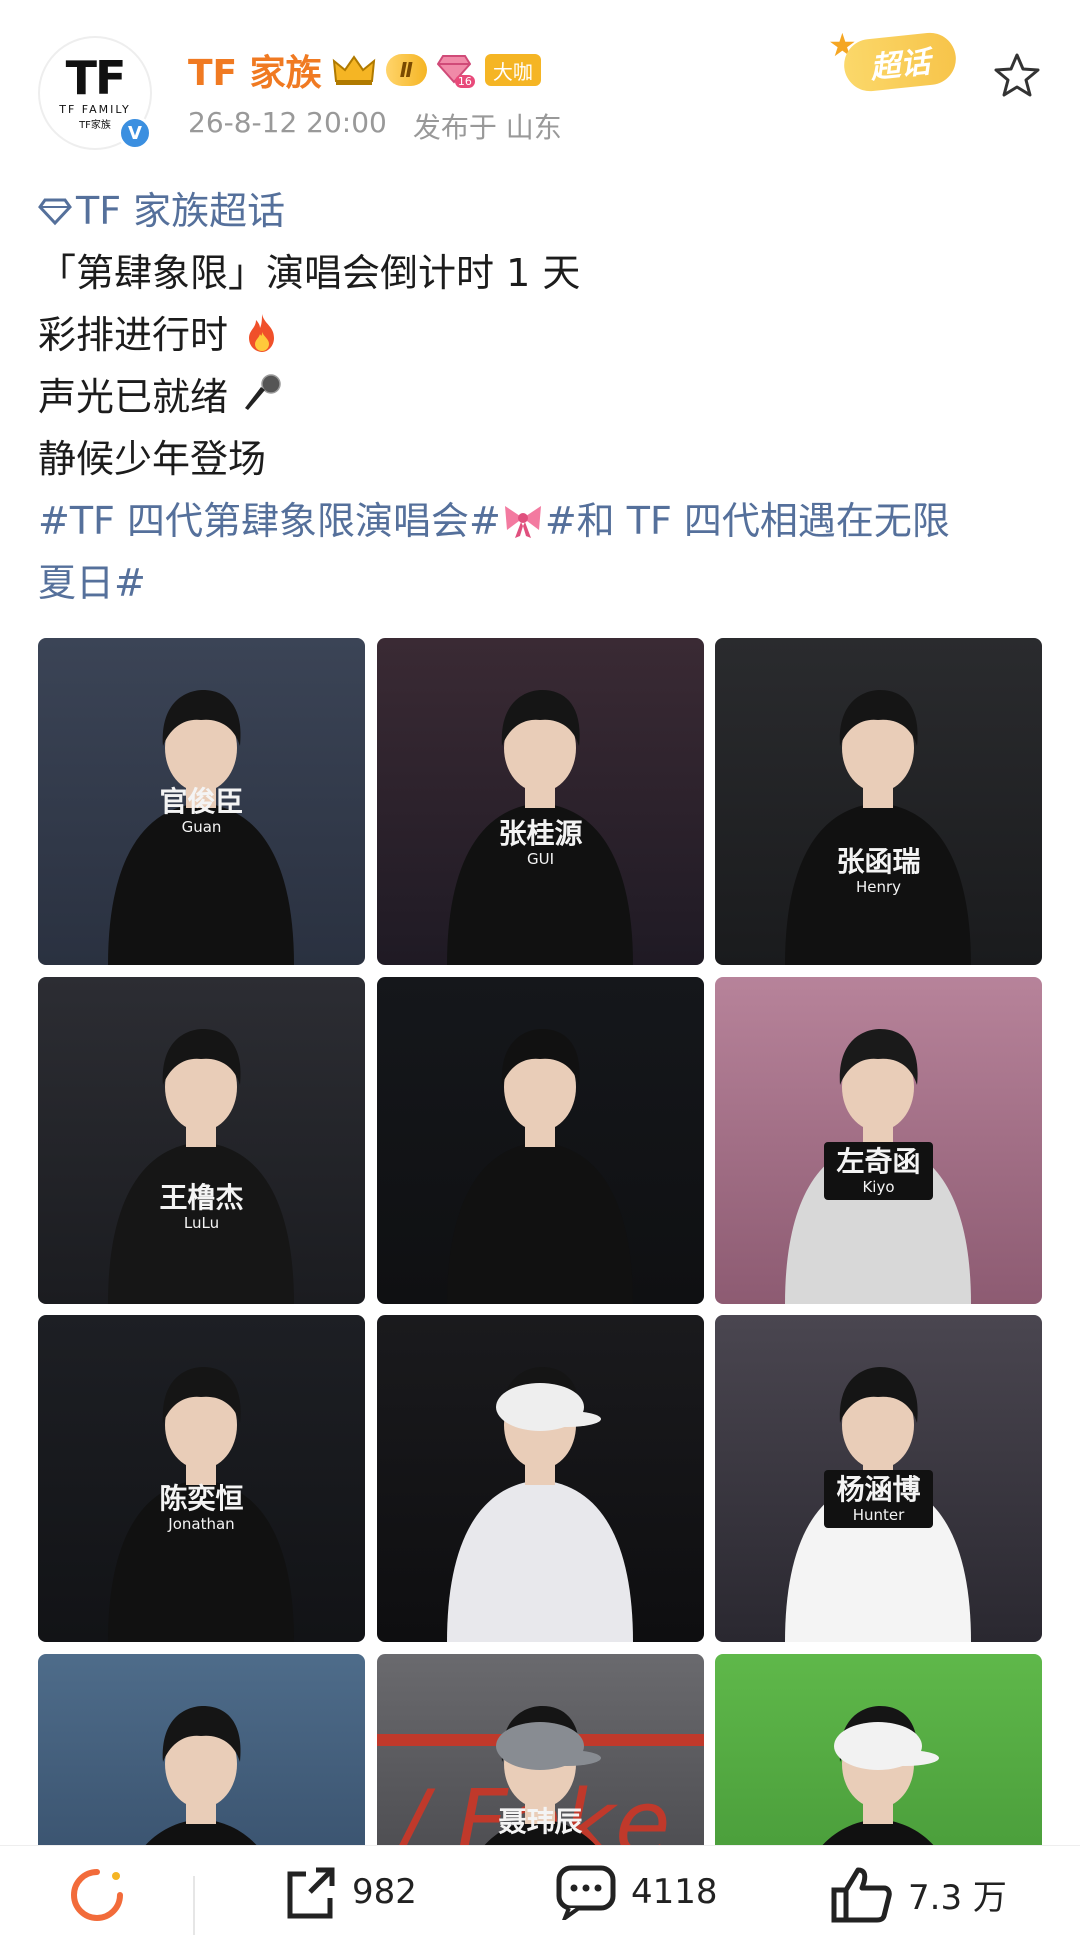 The image size is (1080, 1935). I want to click on fan-level-gem-icon: 16, so click(455, 70).